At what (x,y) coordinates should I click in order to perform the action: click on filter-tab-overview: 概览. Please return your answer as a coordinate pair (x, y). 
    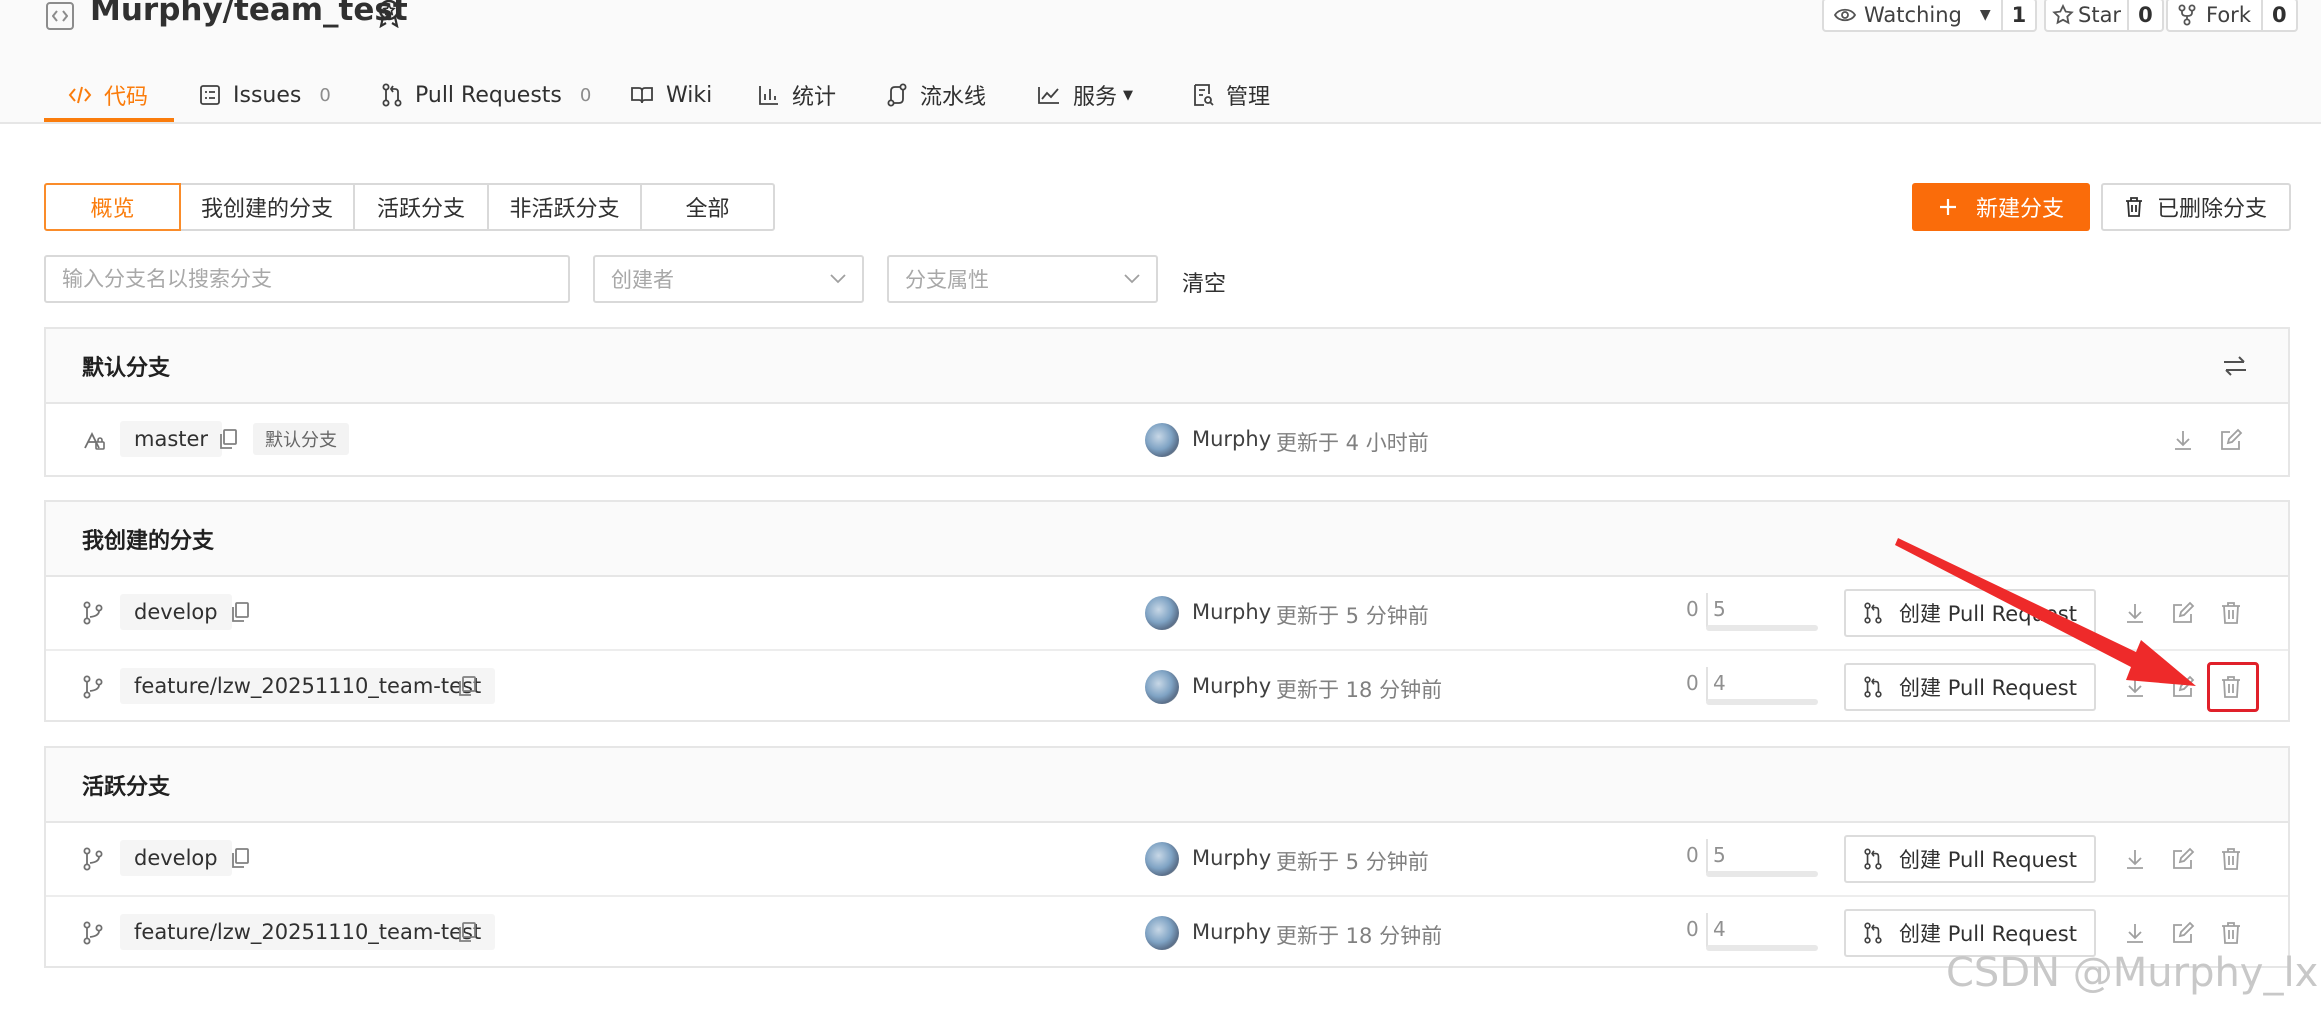
    Looking at the image, I should click on (112, 207).